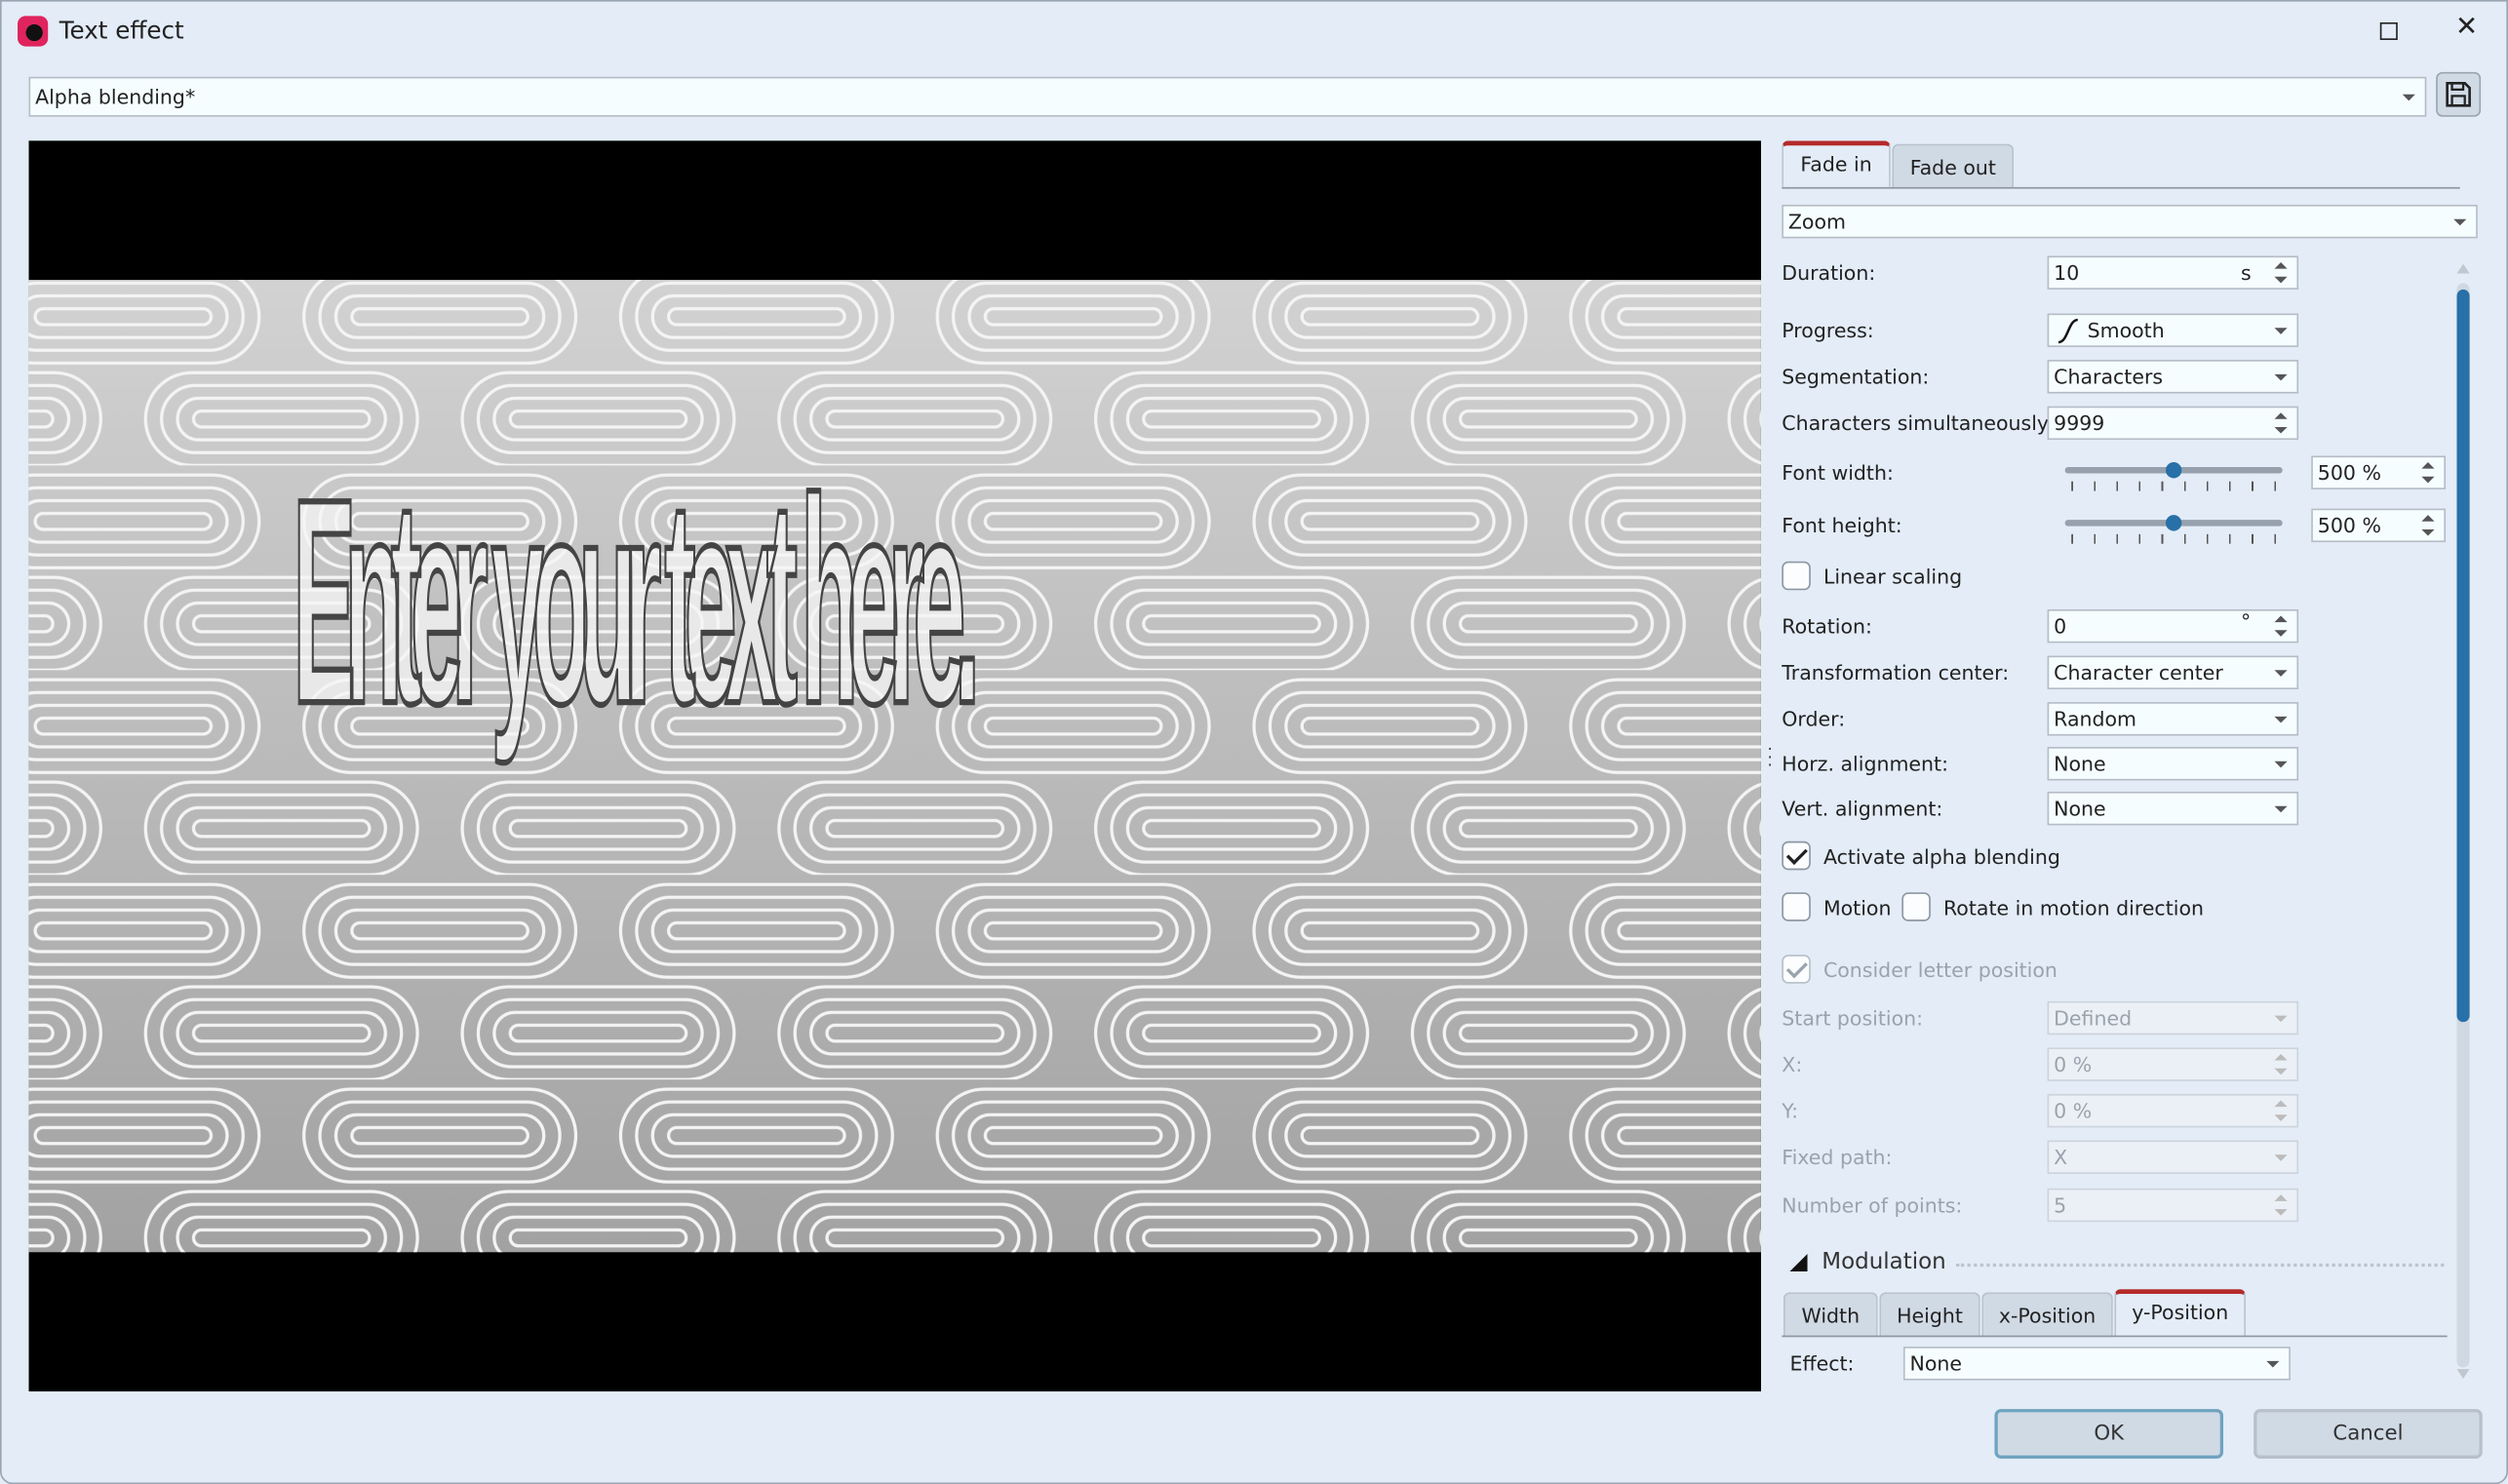 The height and width of the screenshot is (1484, 2508). Describe the element at coordinates (1941, 856) in the screenshot. I see `alpha-blending-label: Activate alpha blending` at that location.